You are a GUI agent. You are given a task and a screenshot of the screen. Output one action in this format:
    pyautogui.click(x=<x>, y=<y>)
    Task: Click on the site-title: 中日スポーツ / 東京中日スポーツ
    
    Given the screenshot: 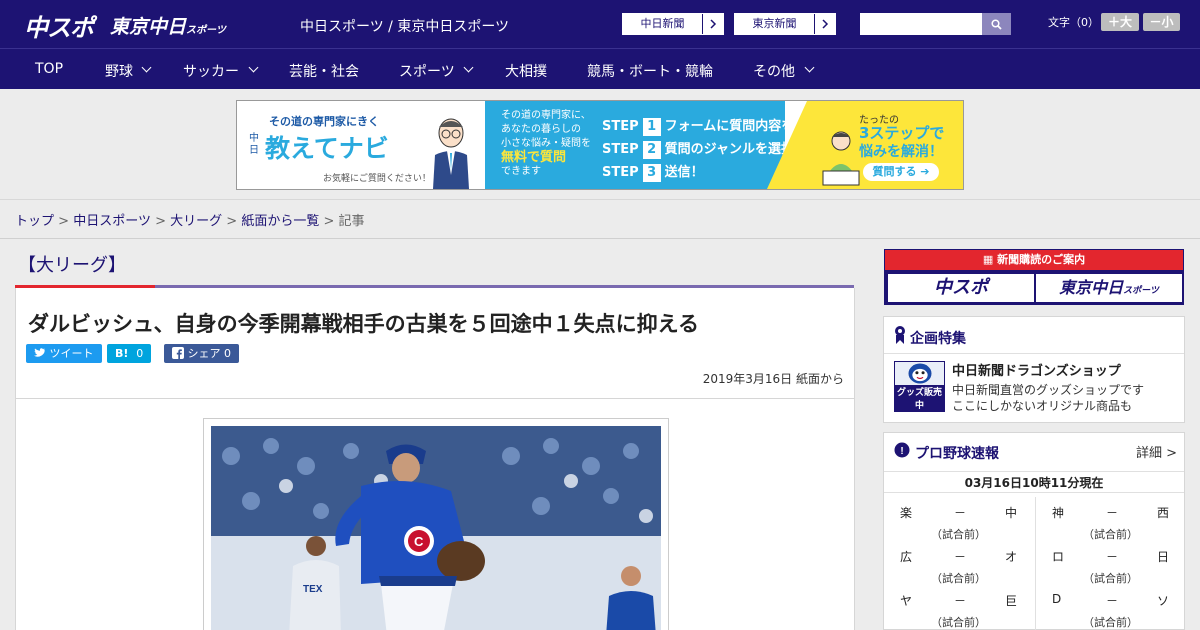 What is the action you would take?
    pyautogui.click(x=404, y=26)
    